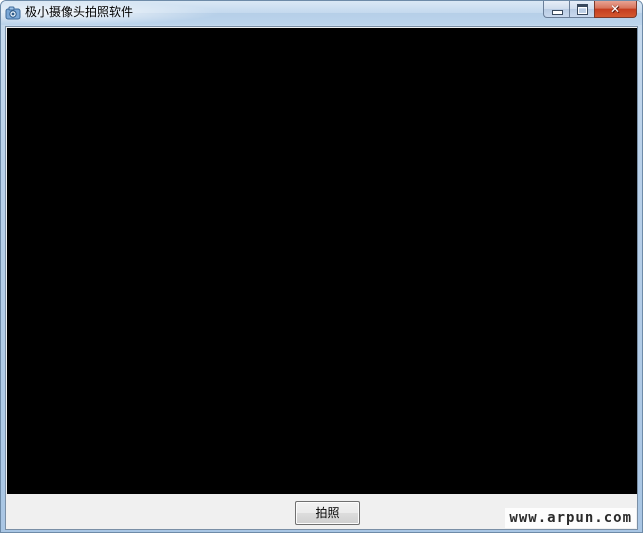  Describe the element at coordinates (13, 13) in the screenshot. I see `camera-app-icon` at that location.